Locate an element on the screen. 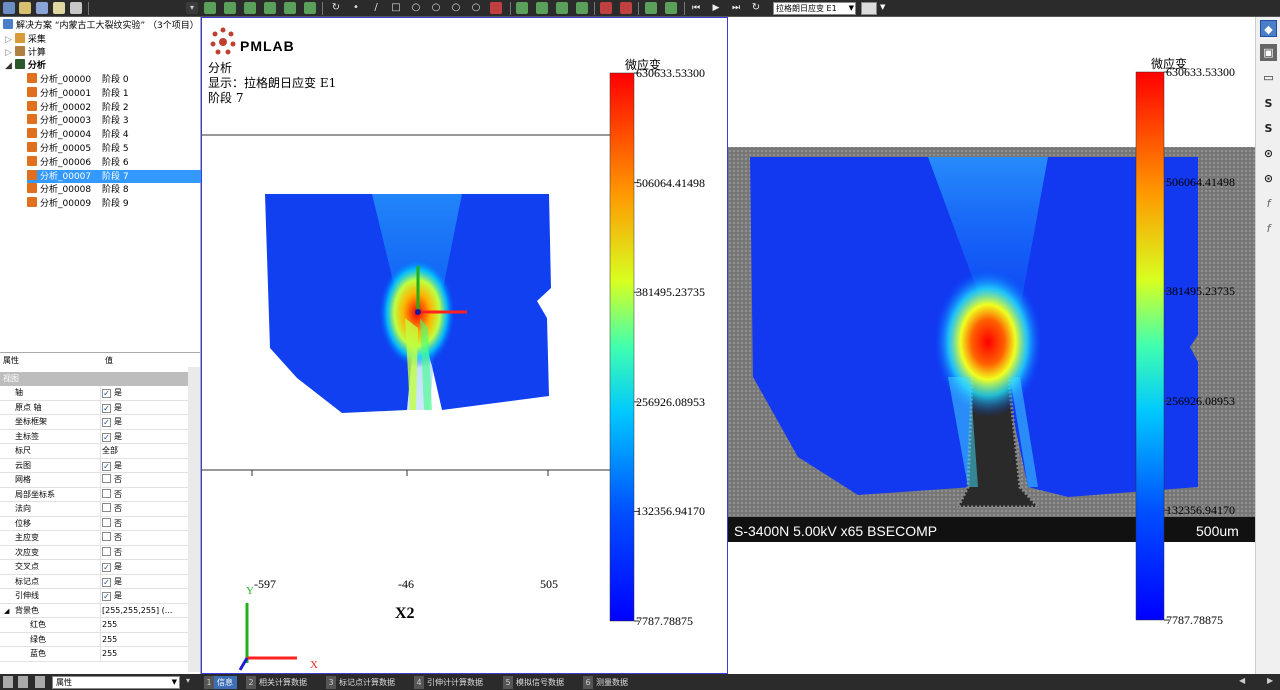  loop-icon: ↻ is located at coordinates (756, 8).